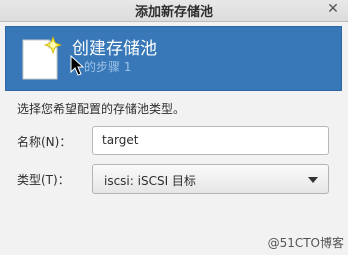 The height and width of the screenshot is (255, 348). I want to click on name-label: 名称(N)：, so click(44, 142).